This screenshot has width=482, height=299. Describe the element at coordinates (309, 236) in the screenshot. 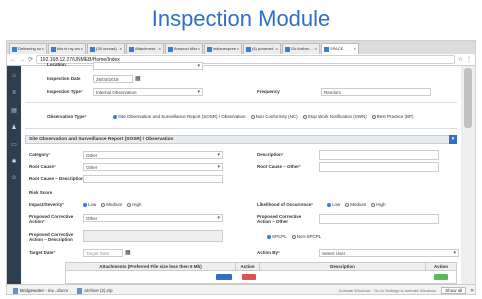

I see `radio-label: Non-SPCPL` at that location.